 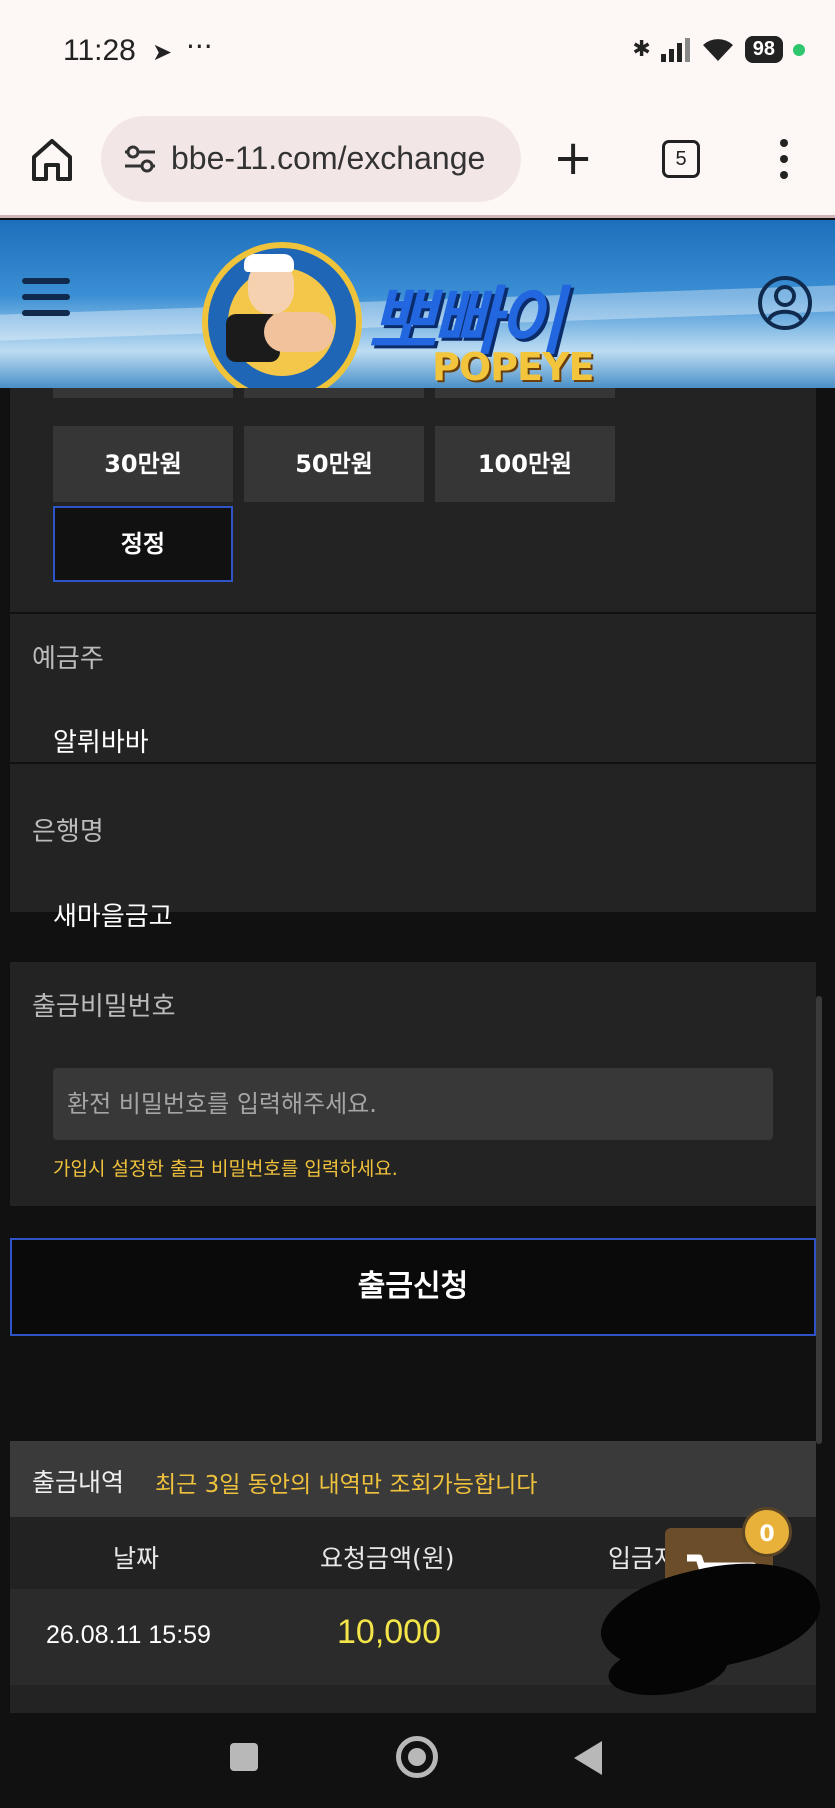 I want to click on bluetooth-icon: ✱, so click(x=641, y=49).